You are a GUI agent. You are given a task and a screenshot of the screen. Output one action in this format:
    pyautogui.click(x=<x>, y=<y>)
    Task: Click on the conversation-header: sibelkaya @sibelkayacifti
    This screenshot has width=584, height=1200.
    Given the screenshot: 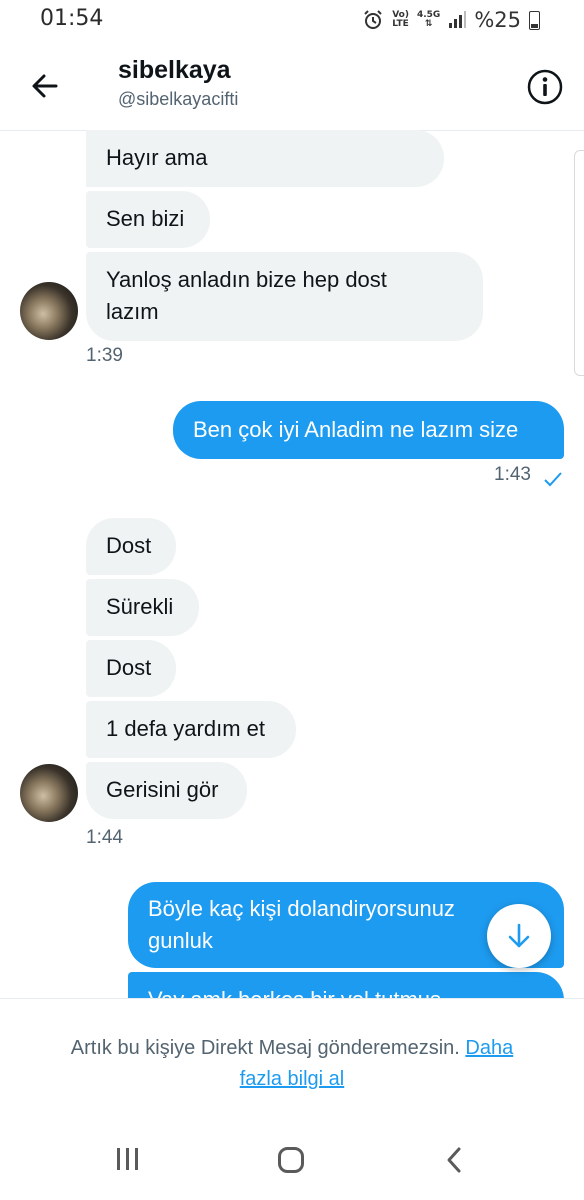 What is the action you would take?
    pyautogui.click(x=292, y=85)
    